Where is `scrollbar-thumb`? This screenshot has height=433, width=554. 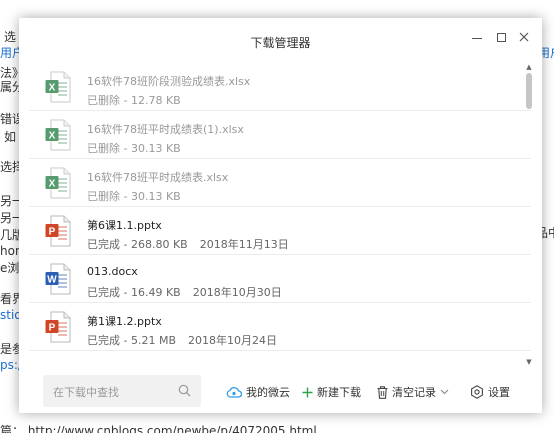
scrollbar-thumb is located at coordinates (529, 91).